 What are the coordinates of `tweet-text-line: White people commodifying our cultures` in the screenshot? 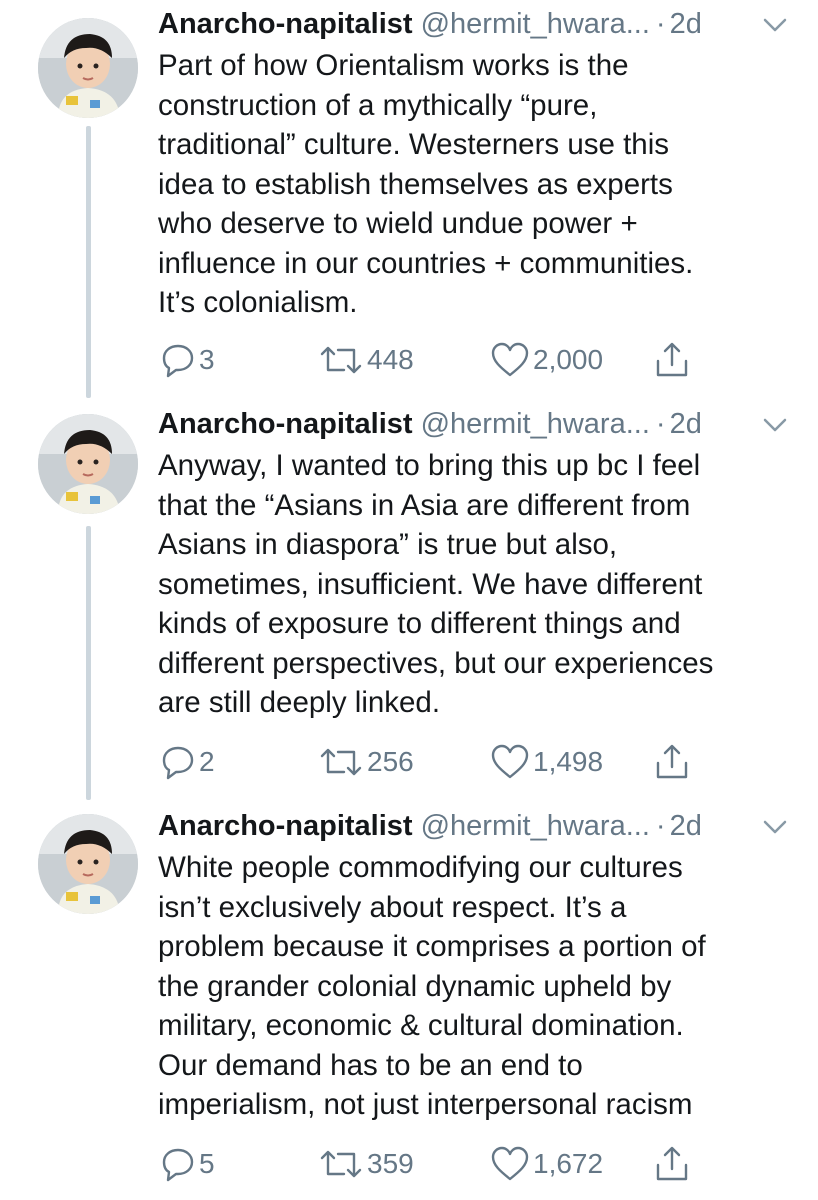 It's located at (420, 867).